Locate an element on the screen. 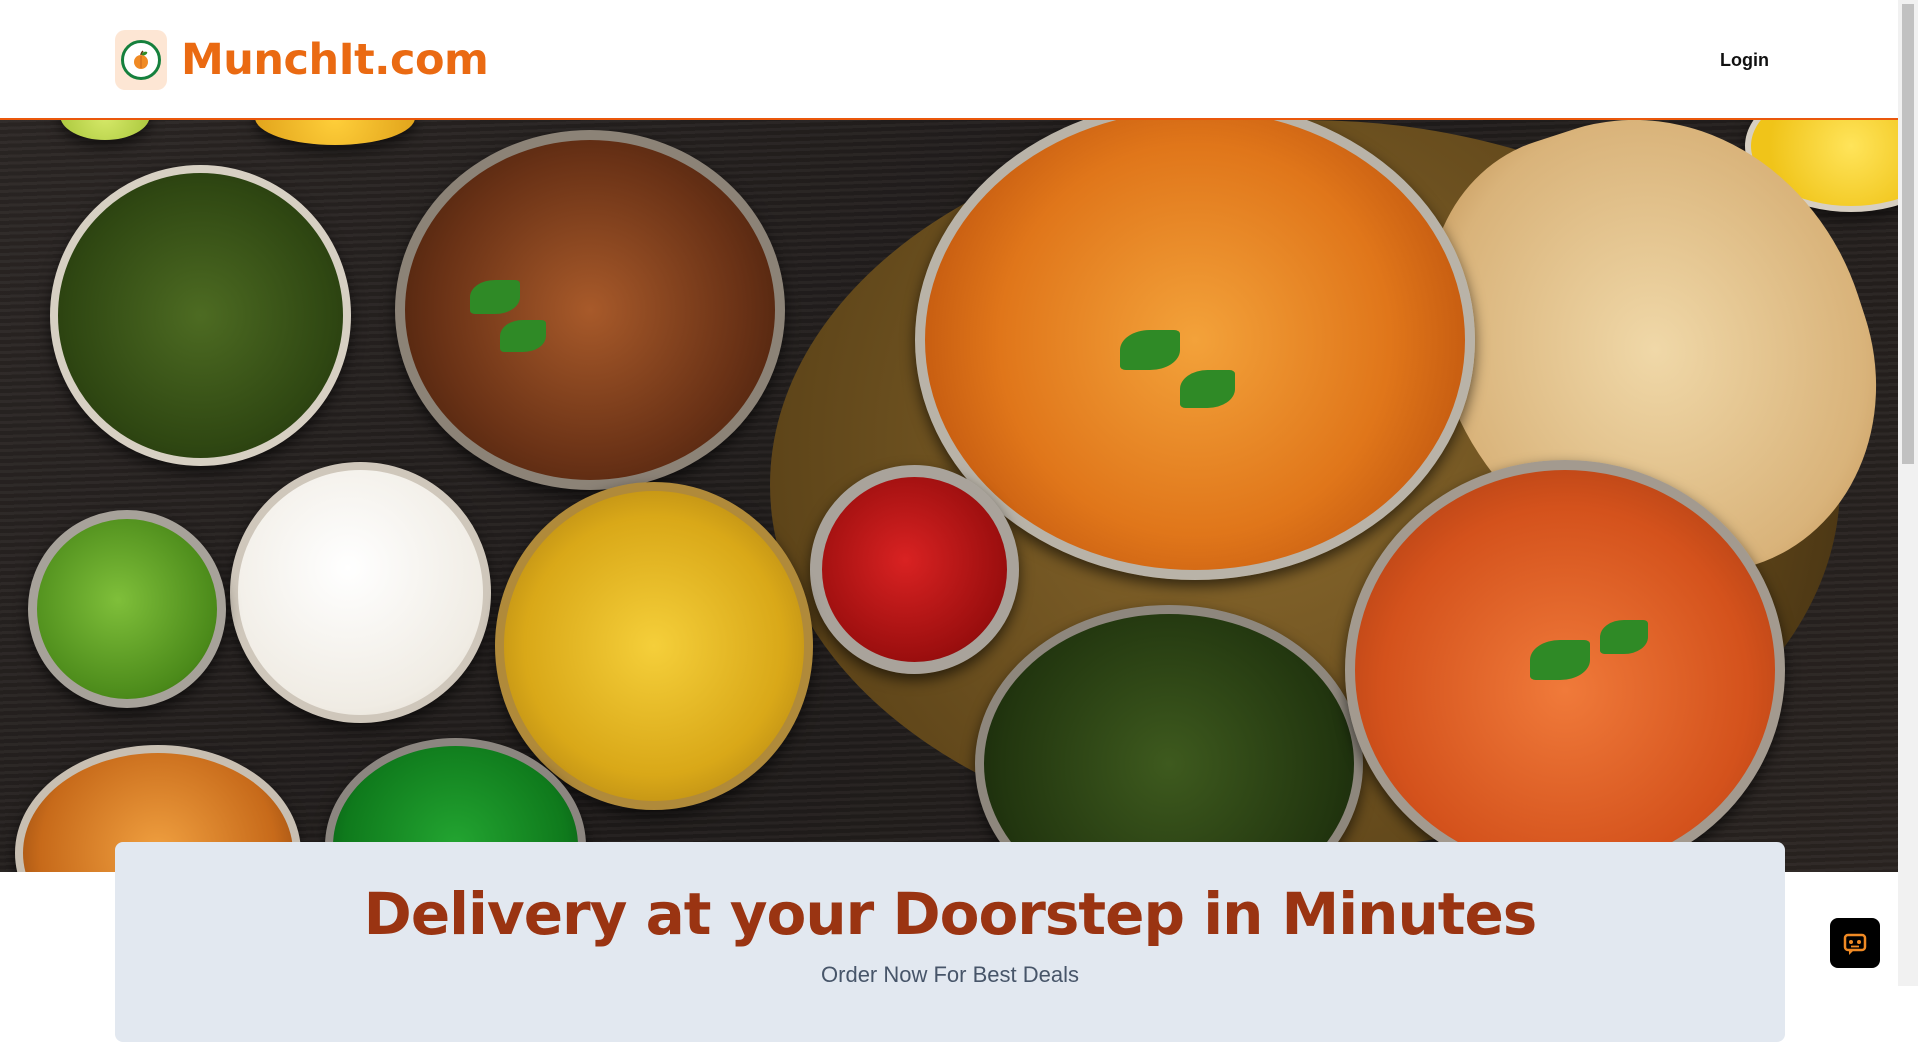  raita-bowl is located at coordinates (360, 592).